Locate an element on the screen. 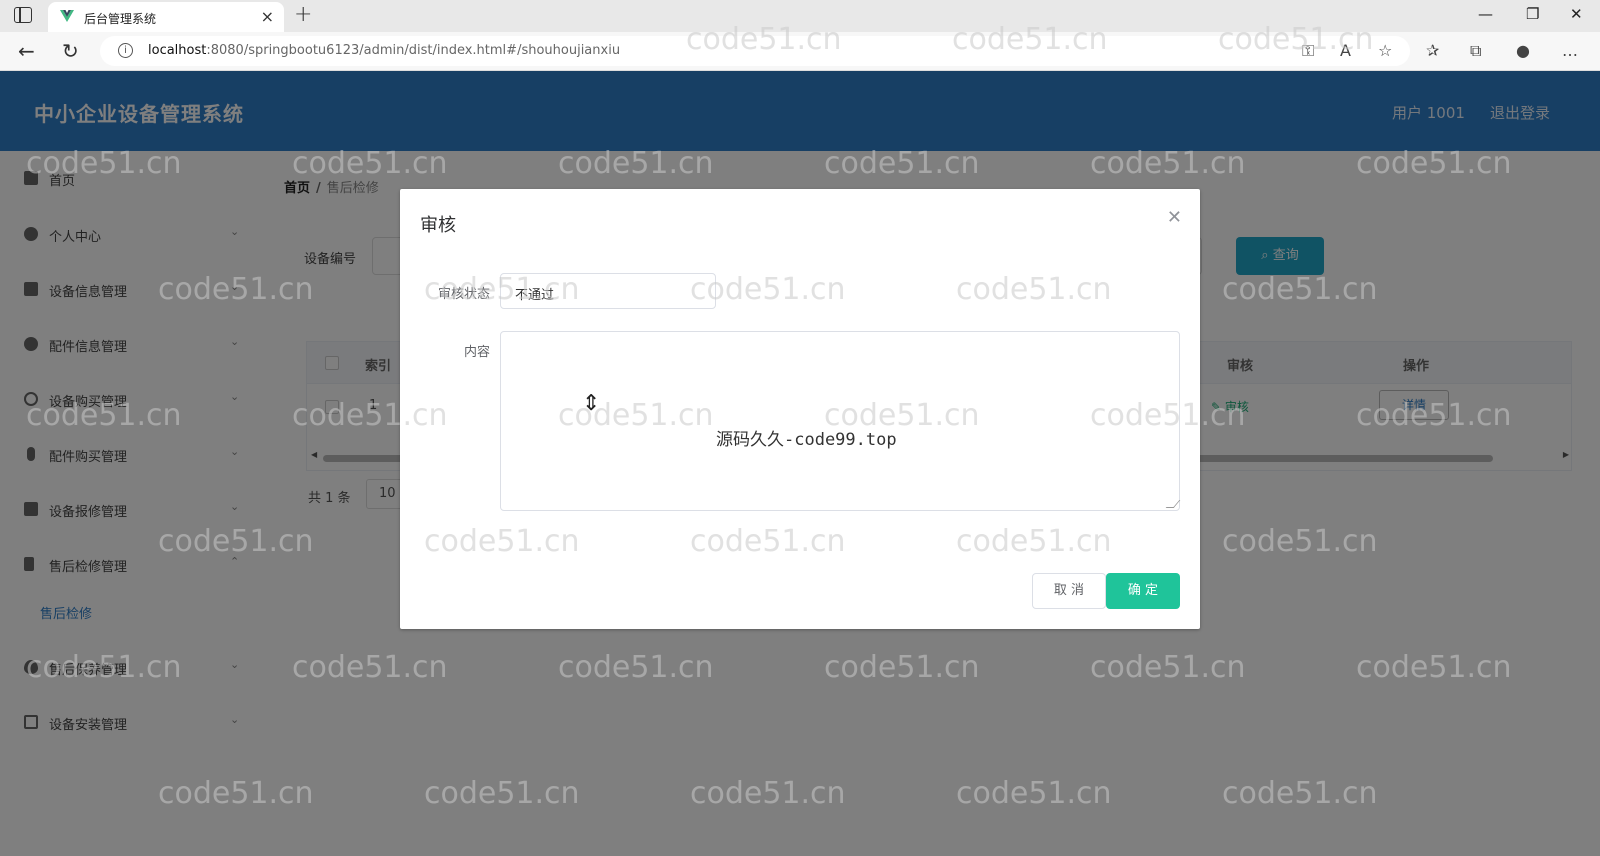  key-icon: ⚿ is located at coordinates (1308, 51).